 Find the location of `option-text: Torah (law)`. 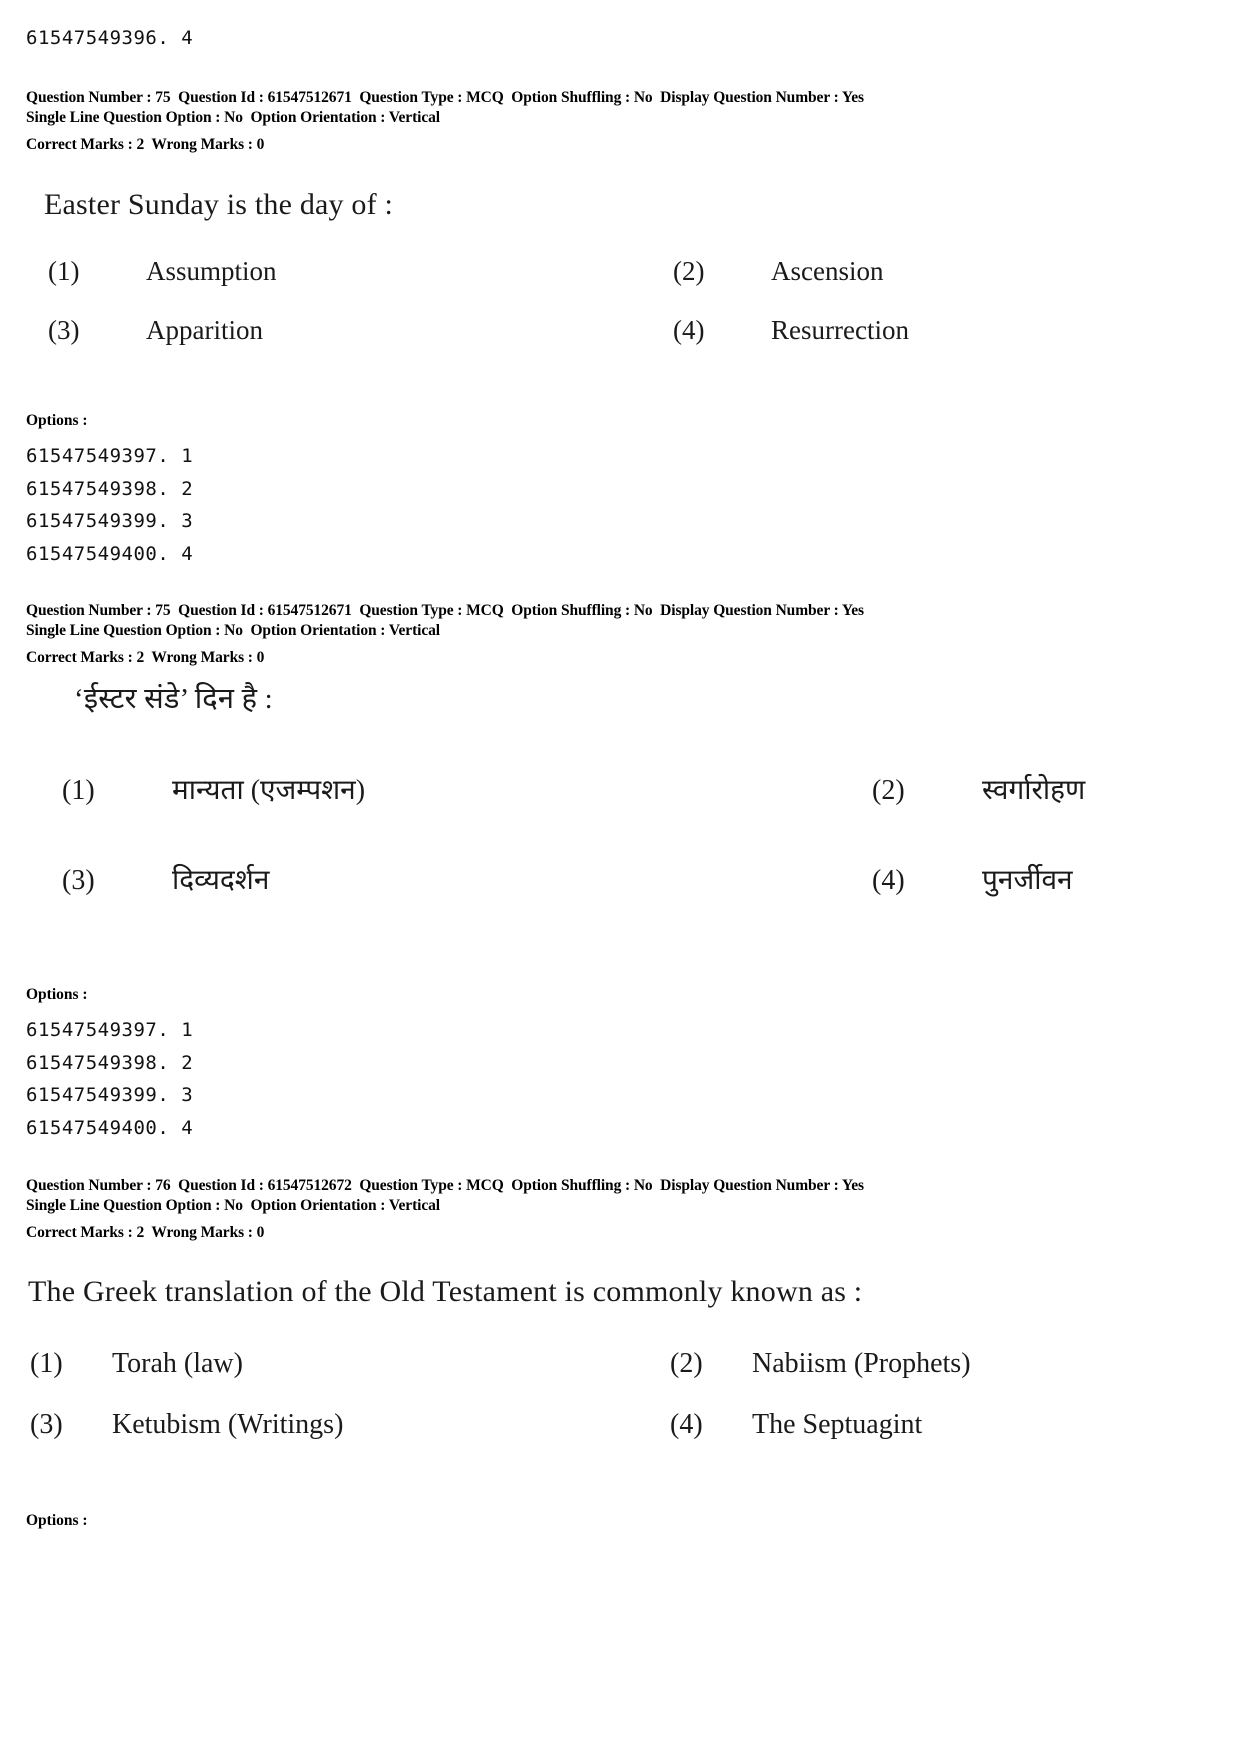

option-text: Torah (law) is located at coordinates (177, 1363).